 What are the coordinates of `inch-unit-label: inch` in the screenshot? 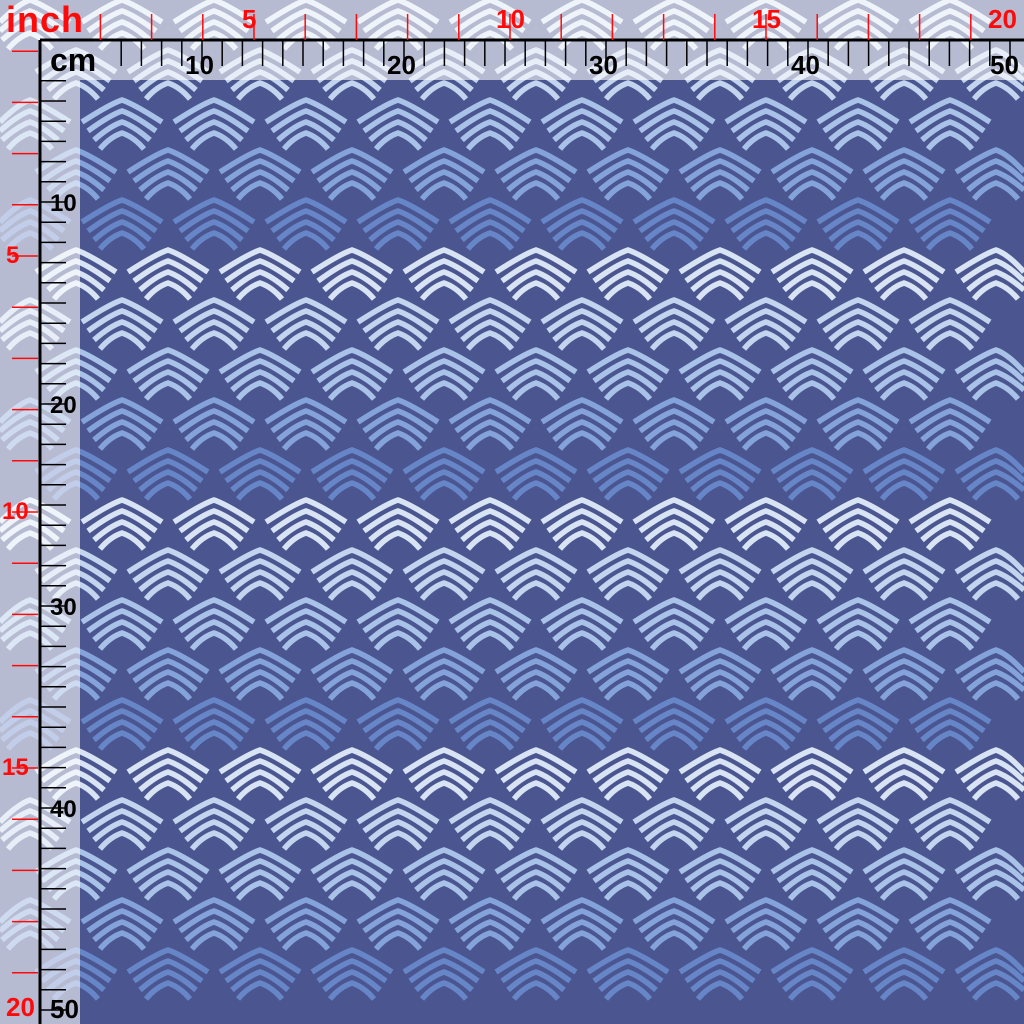 It's located at (45, 20).